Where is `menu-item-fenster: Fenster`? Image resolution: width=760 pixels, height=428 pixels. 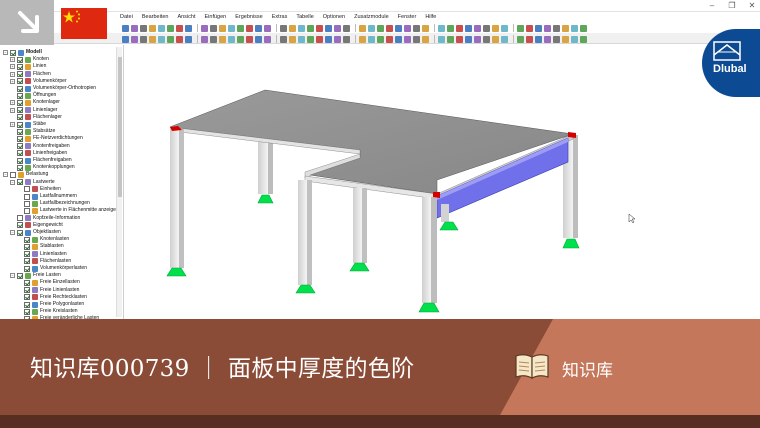
menu-item-fenster: Fenster is located at coordinates (407, 17).